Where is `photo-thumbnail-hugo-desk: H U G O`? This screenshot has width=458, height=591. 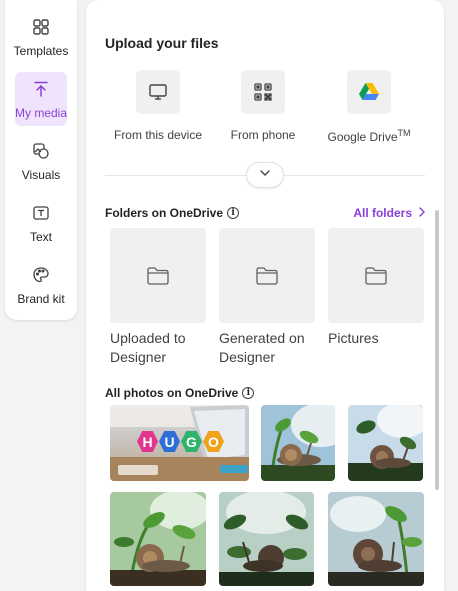
photo-thumbnail-hugo-desk: H U G O is located at coordinates (179, 443).